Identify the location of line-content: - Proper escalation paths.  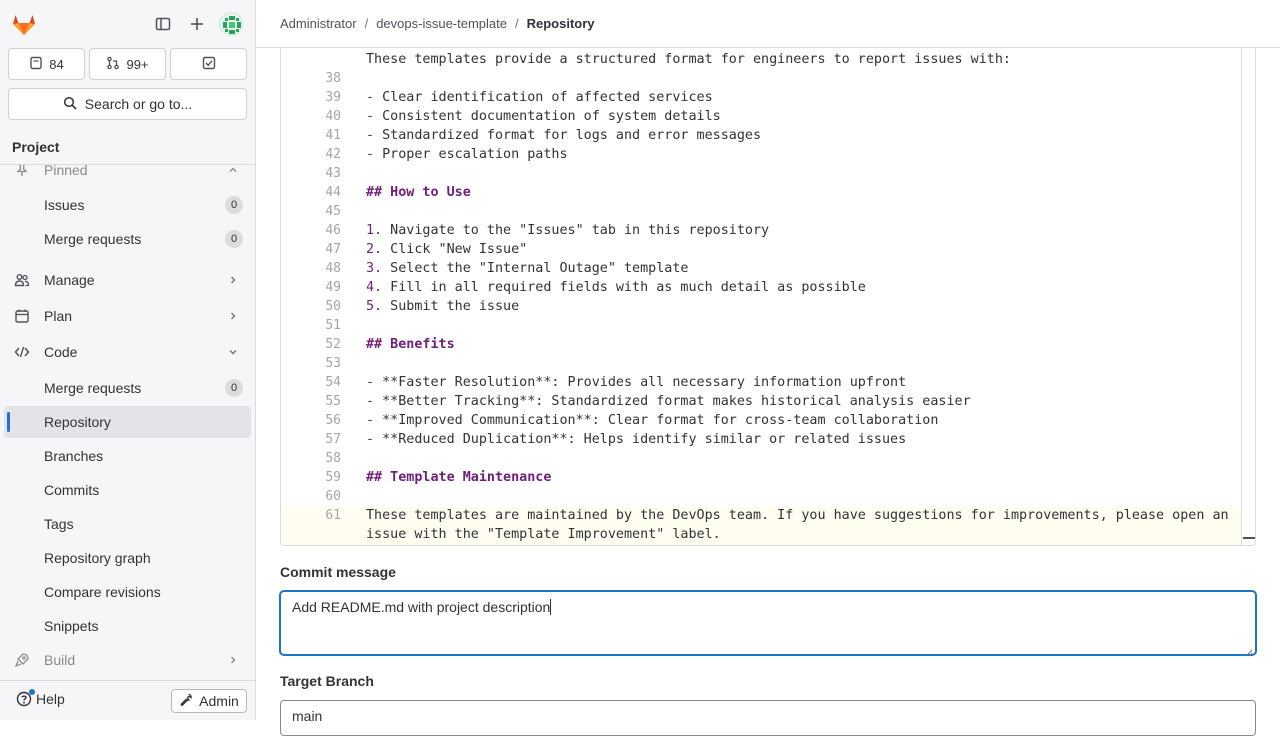
(467, 154).